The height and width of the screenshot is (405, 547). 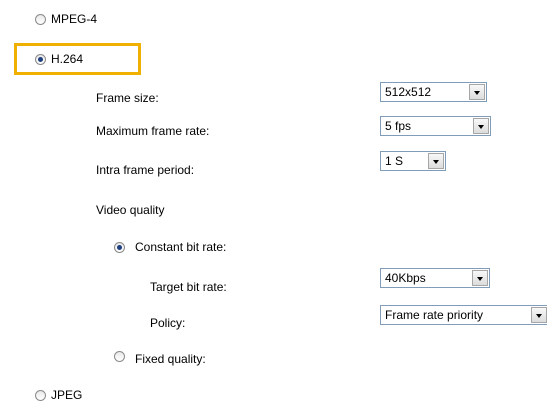 I want to click on policy-select: Frame rate priority, so click(x=463, y=315).